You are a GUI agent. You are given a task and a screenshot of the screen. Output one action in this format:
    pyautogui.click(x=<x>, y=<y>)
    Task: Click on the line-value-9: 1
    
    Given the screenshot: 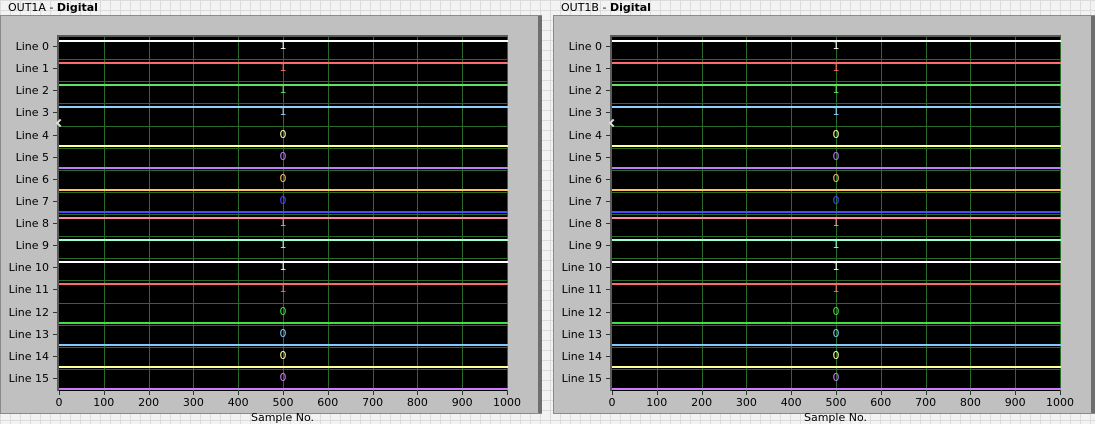 What is the action you would take?
    pyautogui.click(x=283, y=244)
    